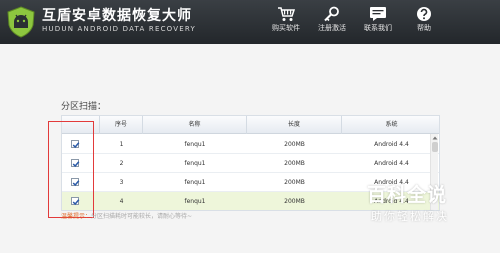  Describe the element at coordinates (424, 22) in the screenshot. I see `help-button: 帮助` at that location.